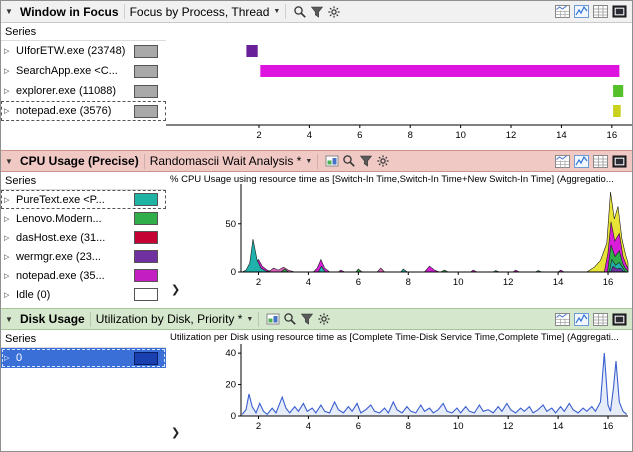 The image size is (633, 452). I want to click on series-rows: ▷ 0, so click(83, 358).